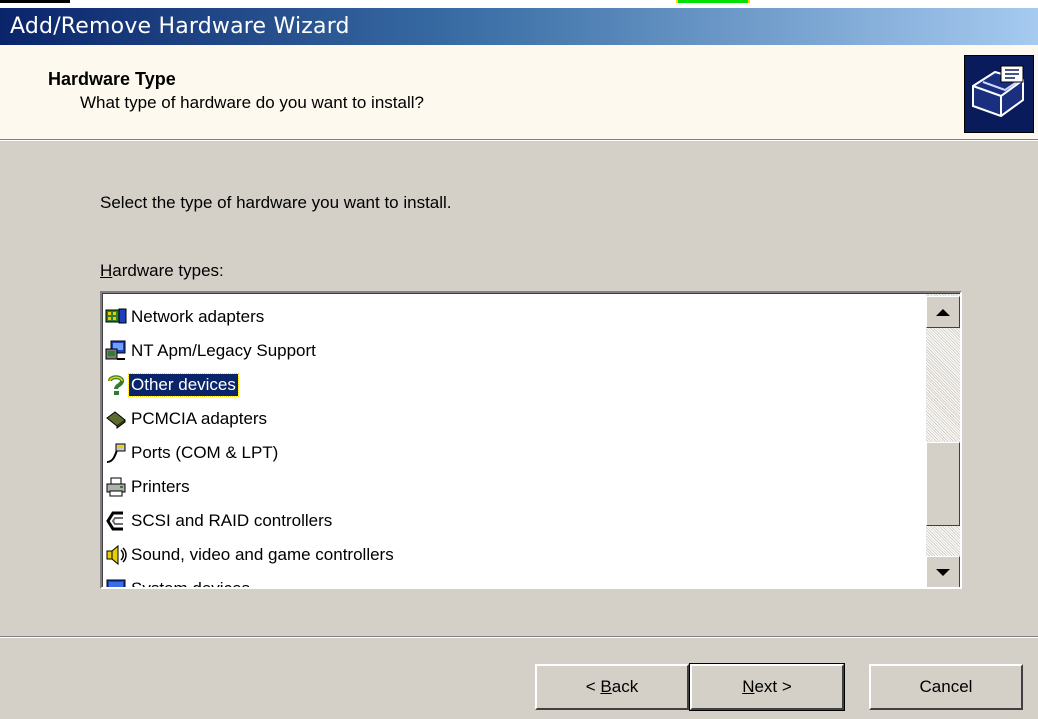 The height and width of the screenshot is (719, 1038). Describe the element at coordinates (748, 686) in the screenshot. I see `next-button-accelerator: N` at that location.